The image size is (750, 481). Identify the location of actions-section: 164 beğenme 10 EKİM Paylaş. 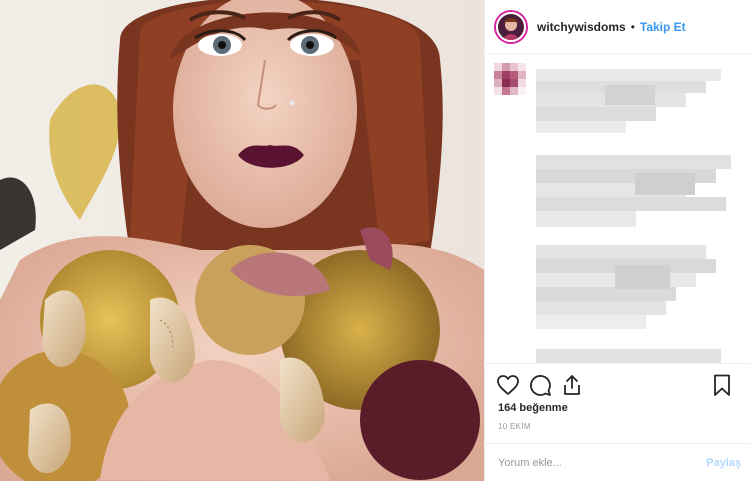
(617, 422).